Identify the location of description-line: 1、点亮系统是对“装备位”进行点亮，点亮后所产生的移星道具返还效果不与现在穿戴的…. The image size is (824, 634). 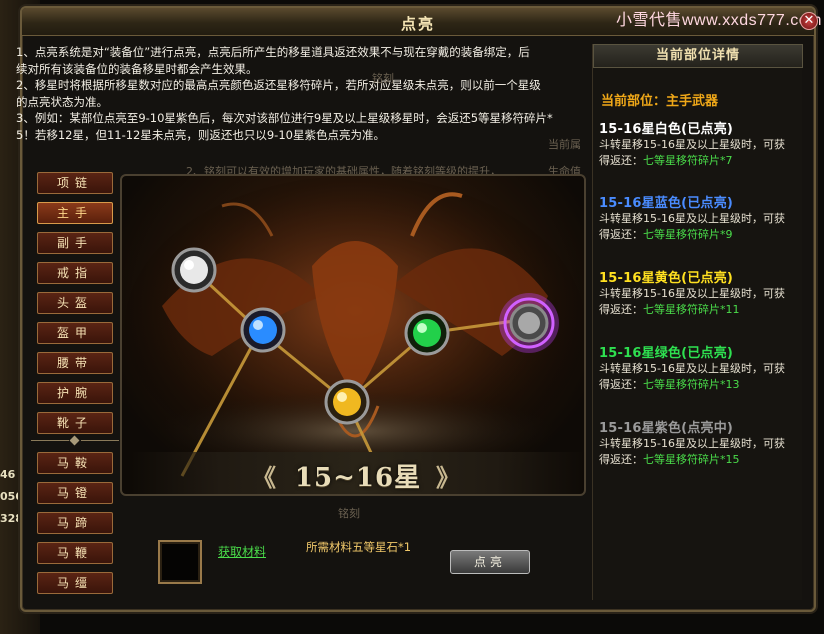
(273, 52).